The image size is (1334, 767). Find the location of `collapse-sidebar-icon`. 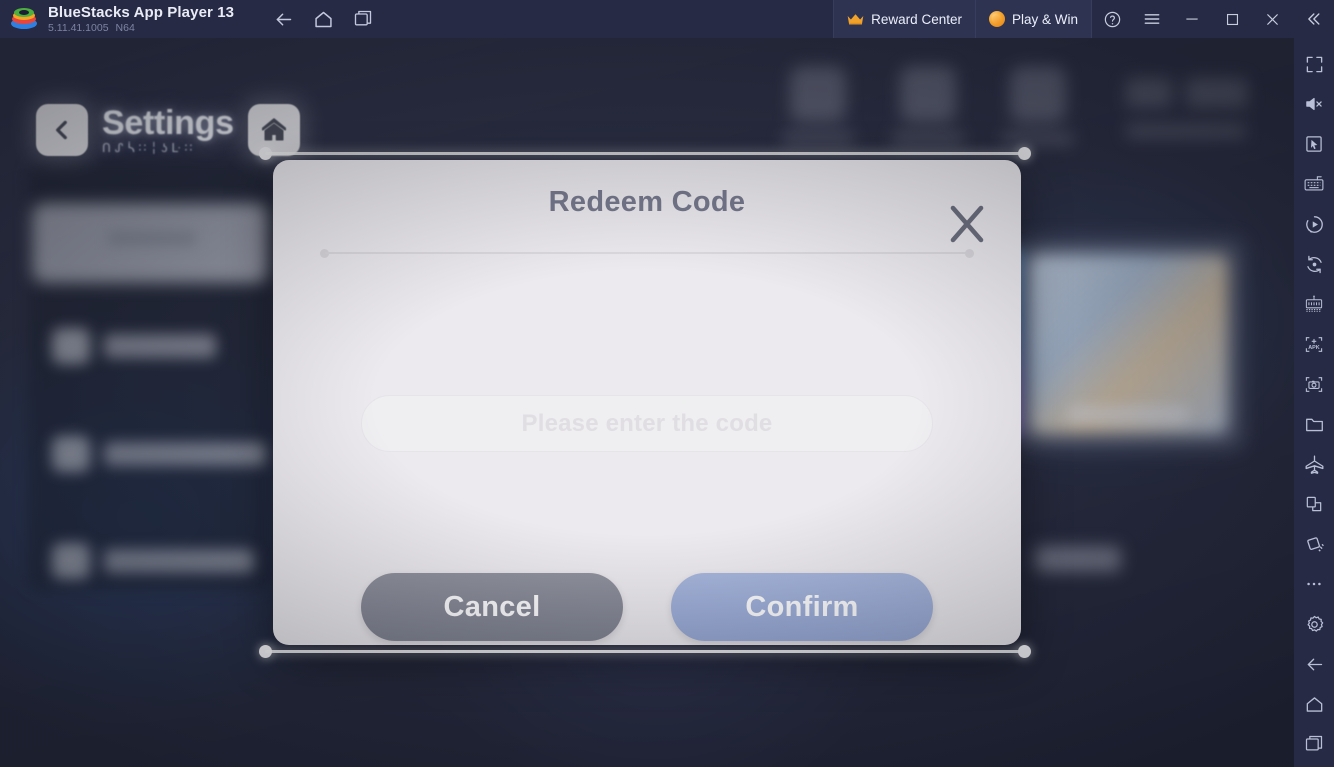

collapse-sidebar-icon is located at coordinates (1313, 19).